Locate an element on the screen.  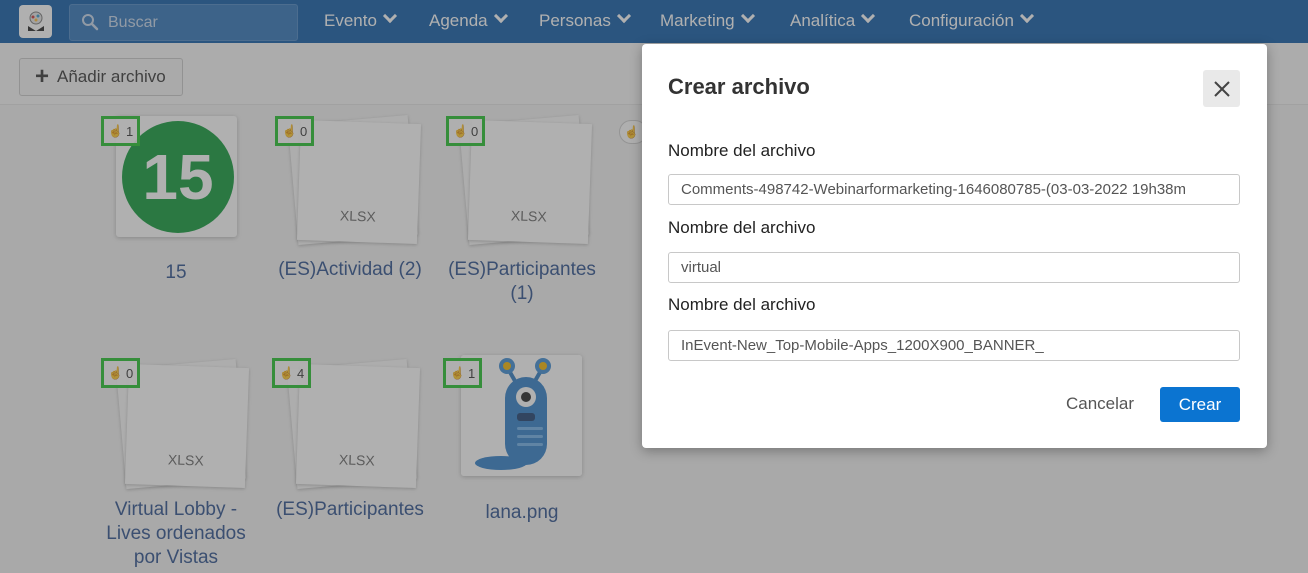
modal-title: Crear archivo is located at coordinates (739, 86).